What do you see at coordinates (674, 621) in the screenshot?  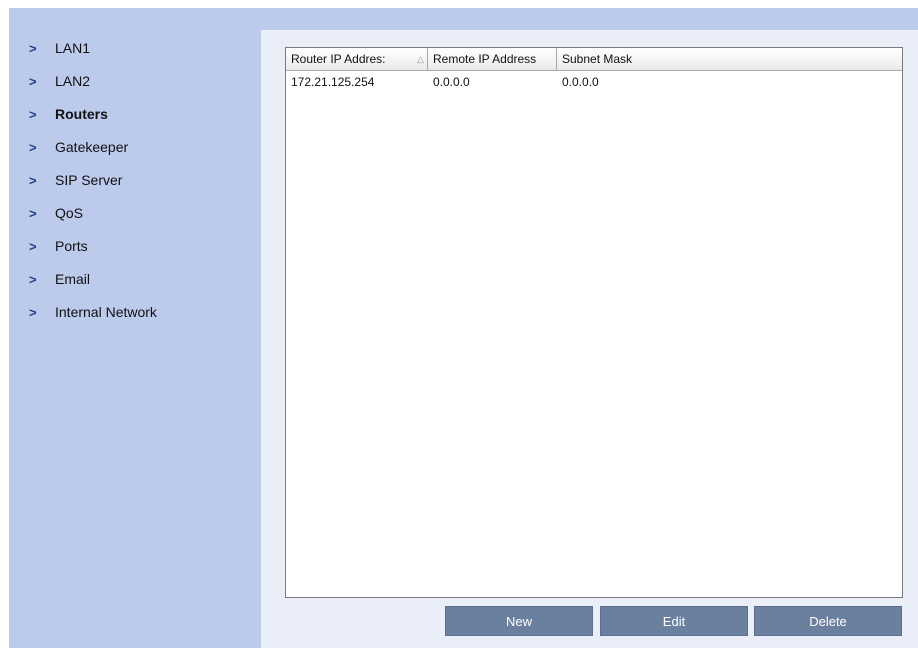 I see `edit-button: Edit` at bounding box center [674, 621].